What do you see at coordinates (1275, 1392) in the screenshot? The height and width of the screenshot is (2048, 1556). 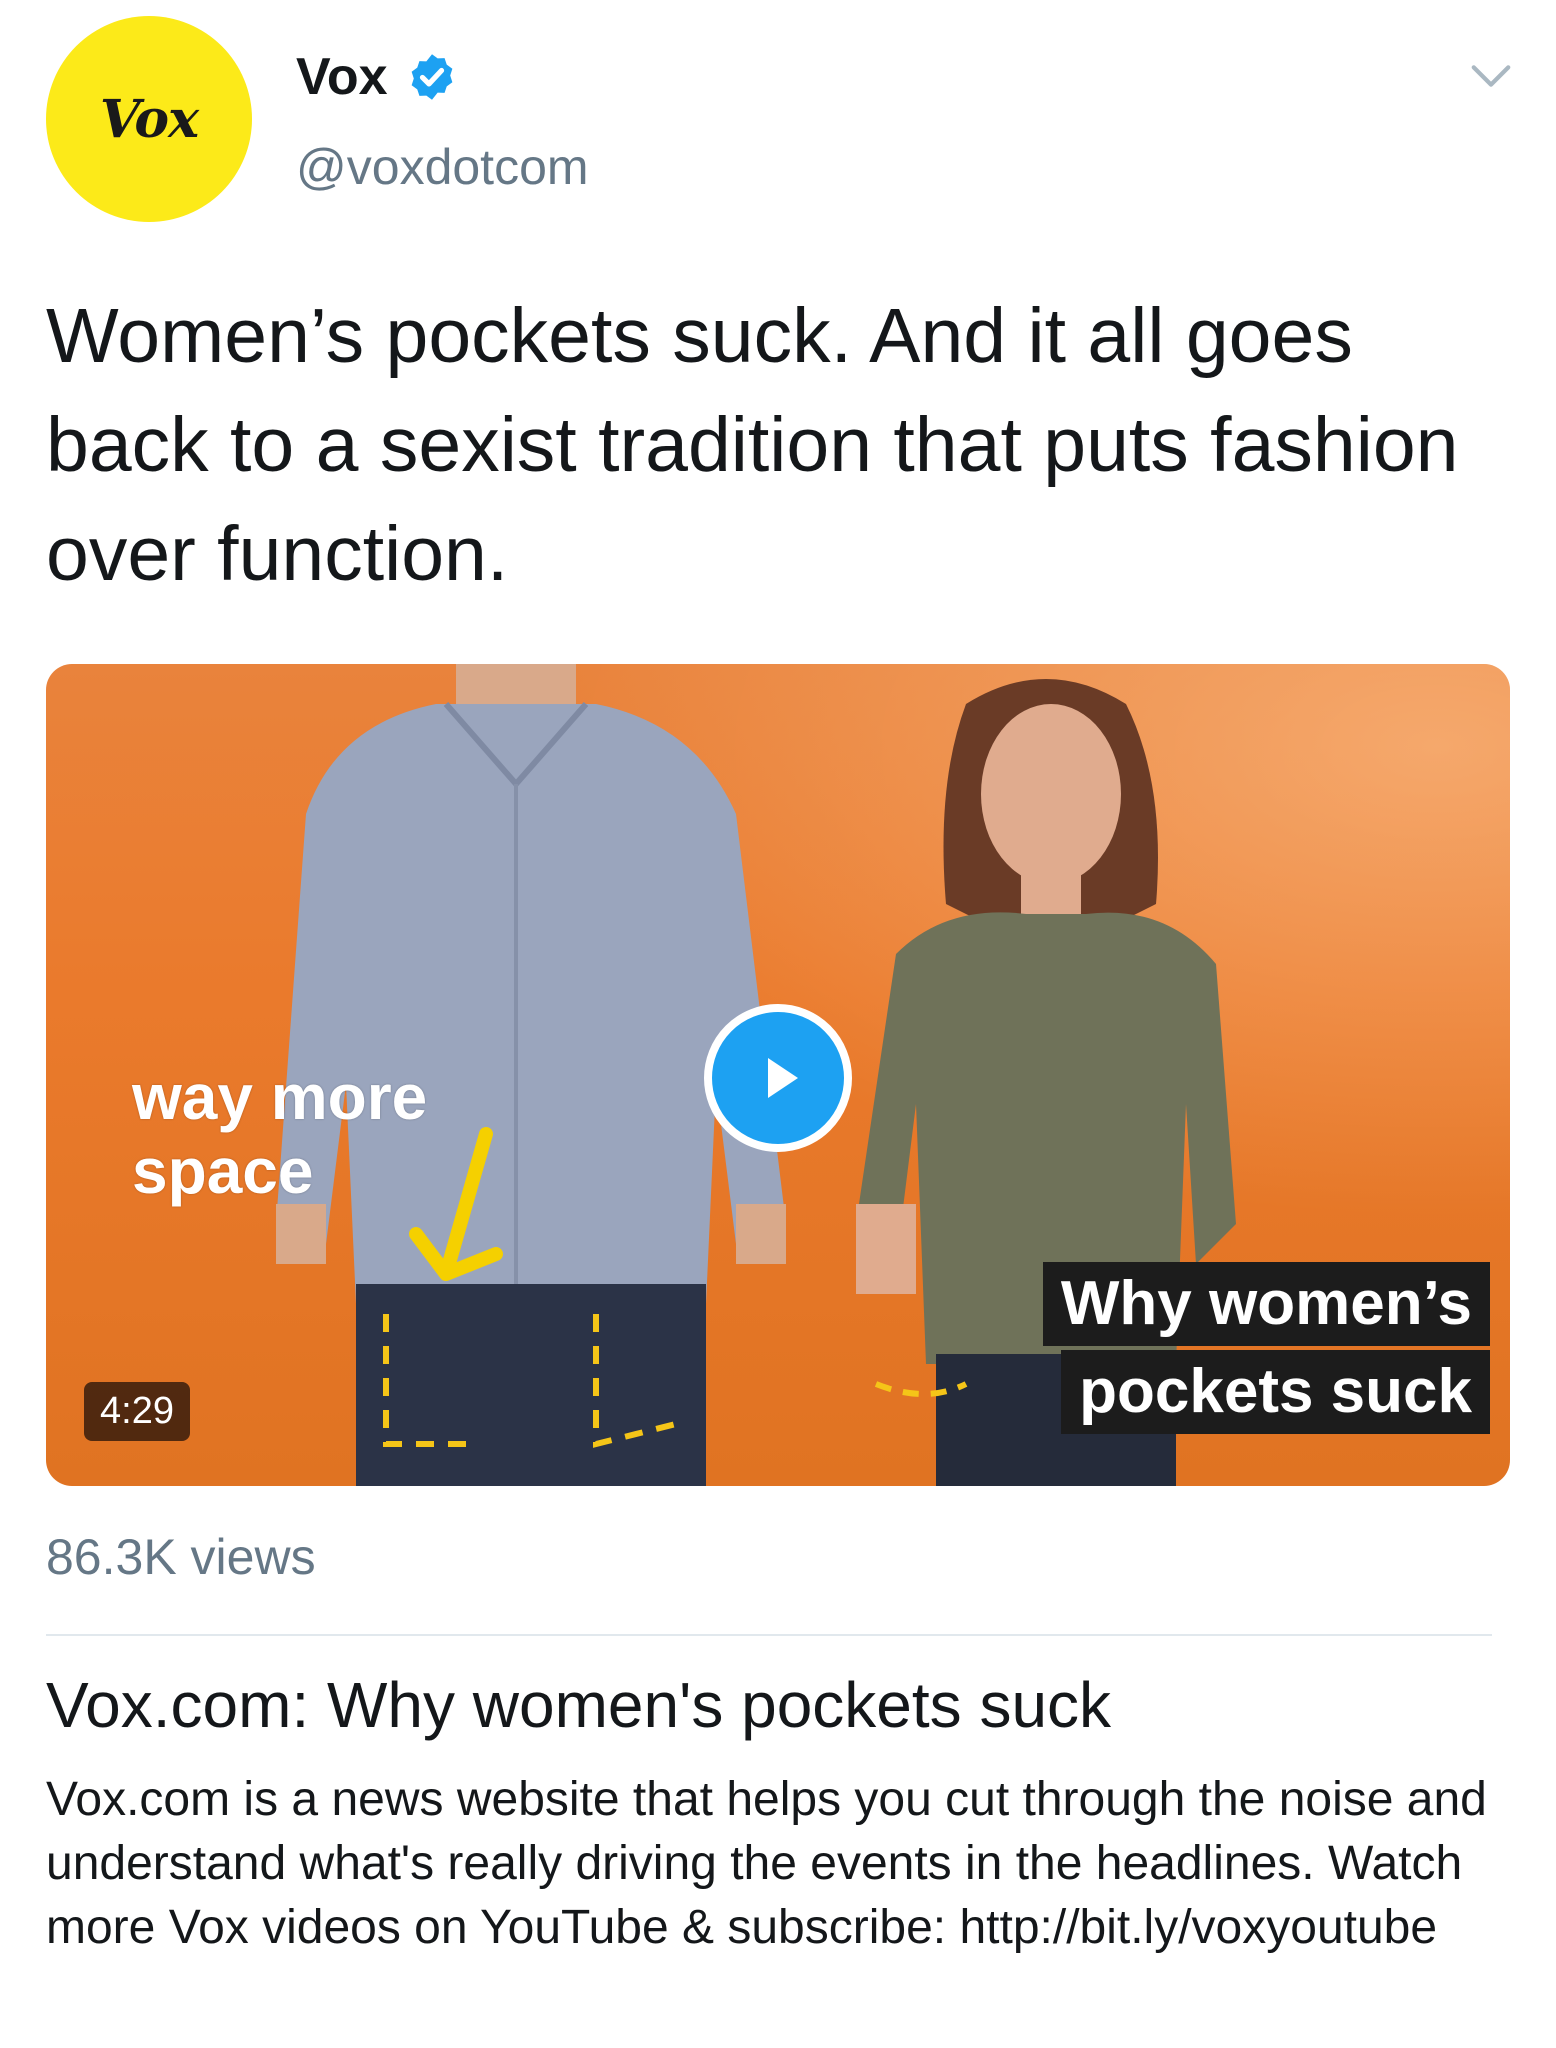 I see `overlay-title-line2: pockets suck` at bounding box center [1275, 1392].